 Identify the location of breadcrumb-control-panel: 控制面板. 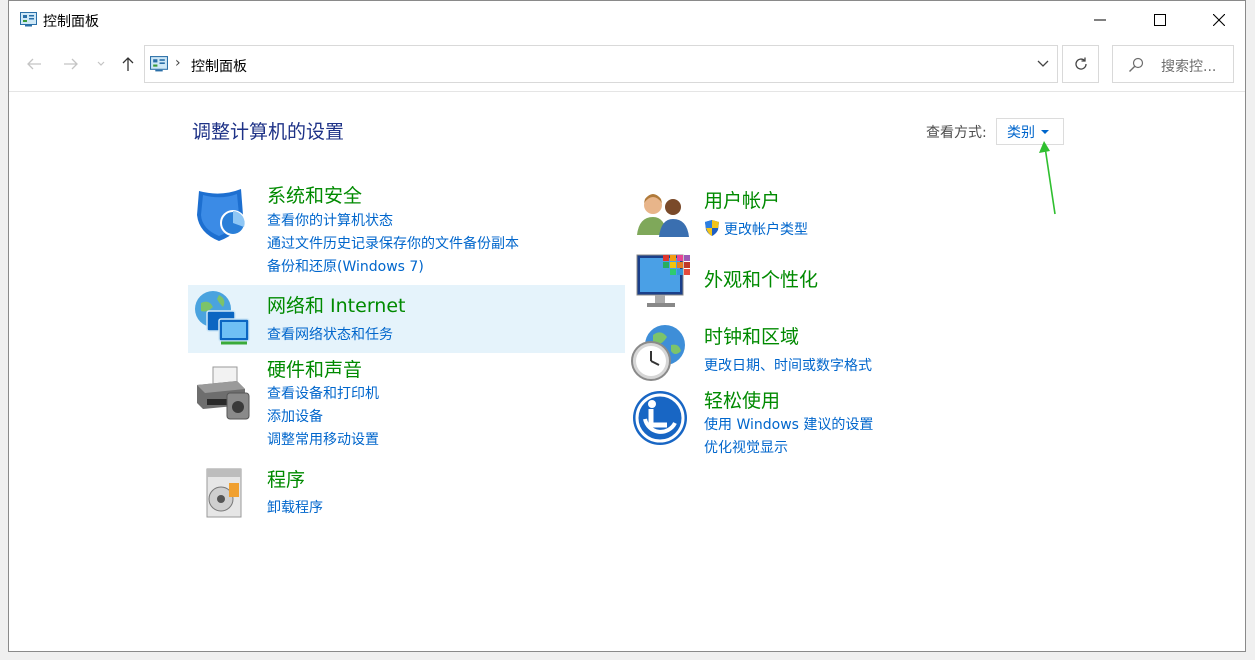
(219, 66).